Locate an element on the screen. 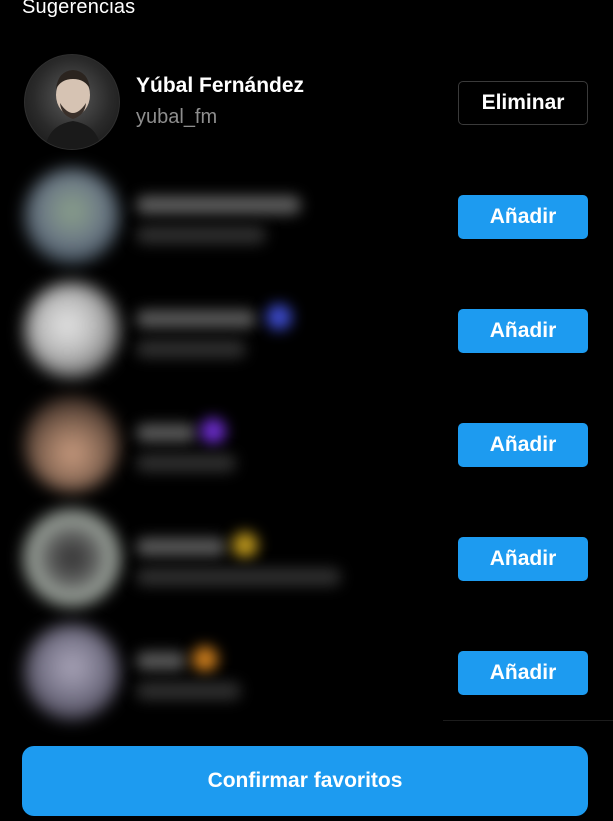 This screenshot has height=821, width=613. suggestion-row: Yúbal Fernández yubal_fm Eliminar is located at coordinates (306, 111).